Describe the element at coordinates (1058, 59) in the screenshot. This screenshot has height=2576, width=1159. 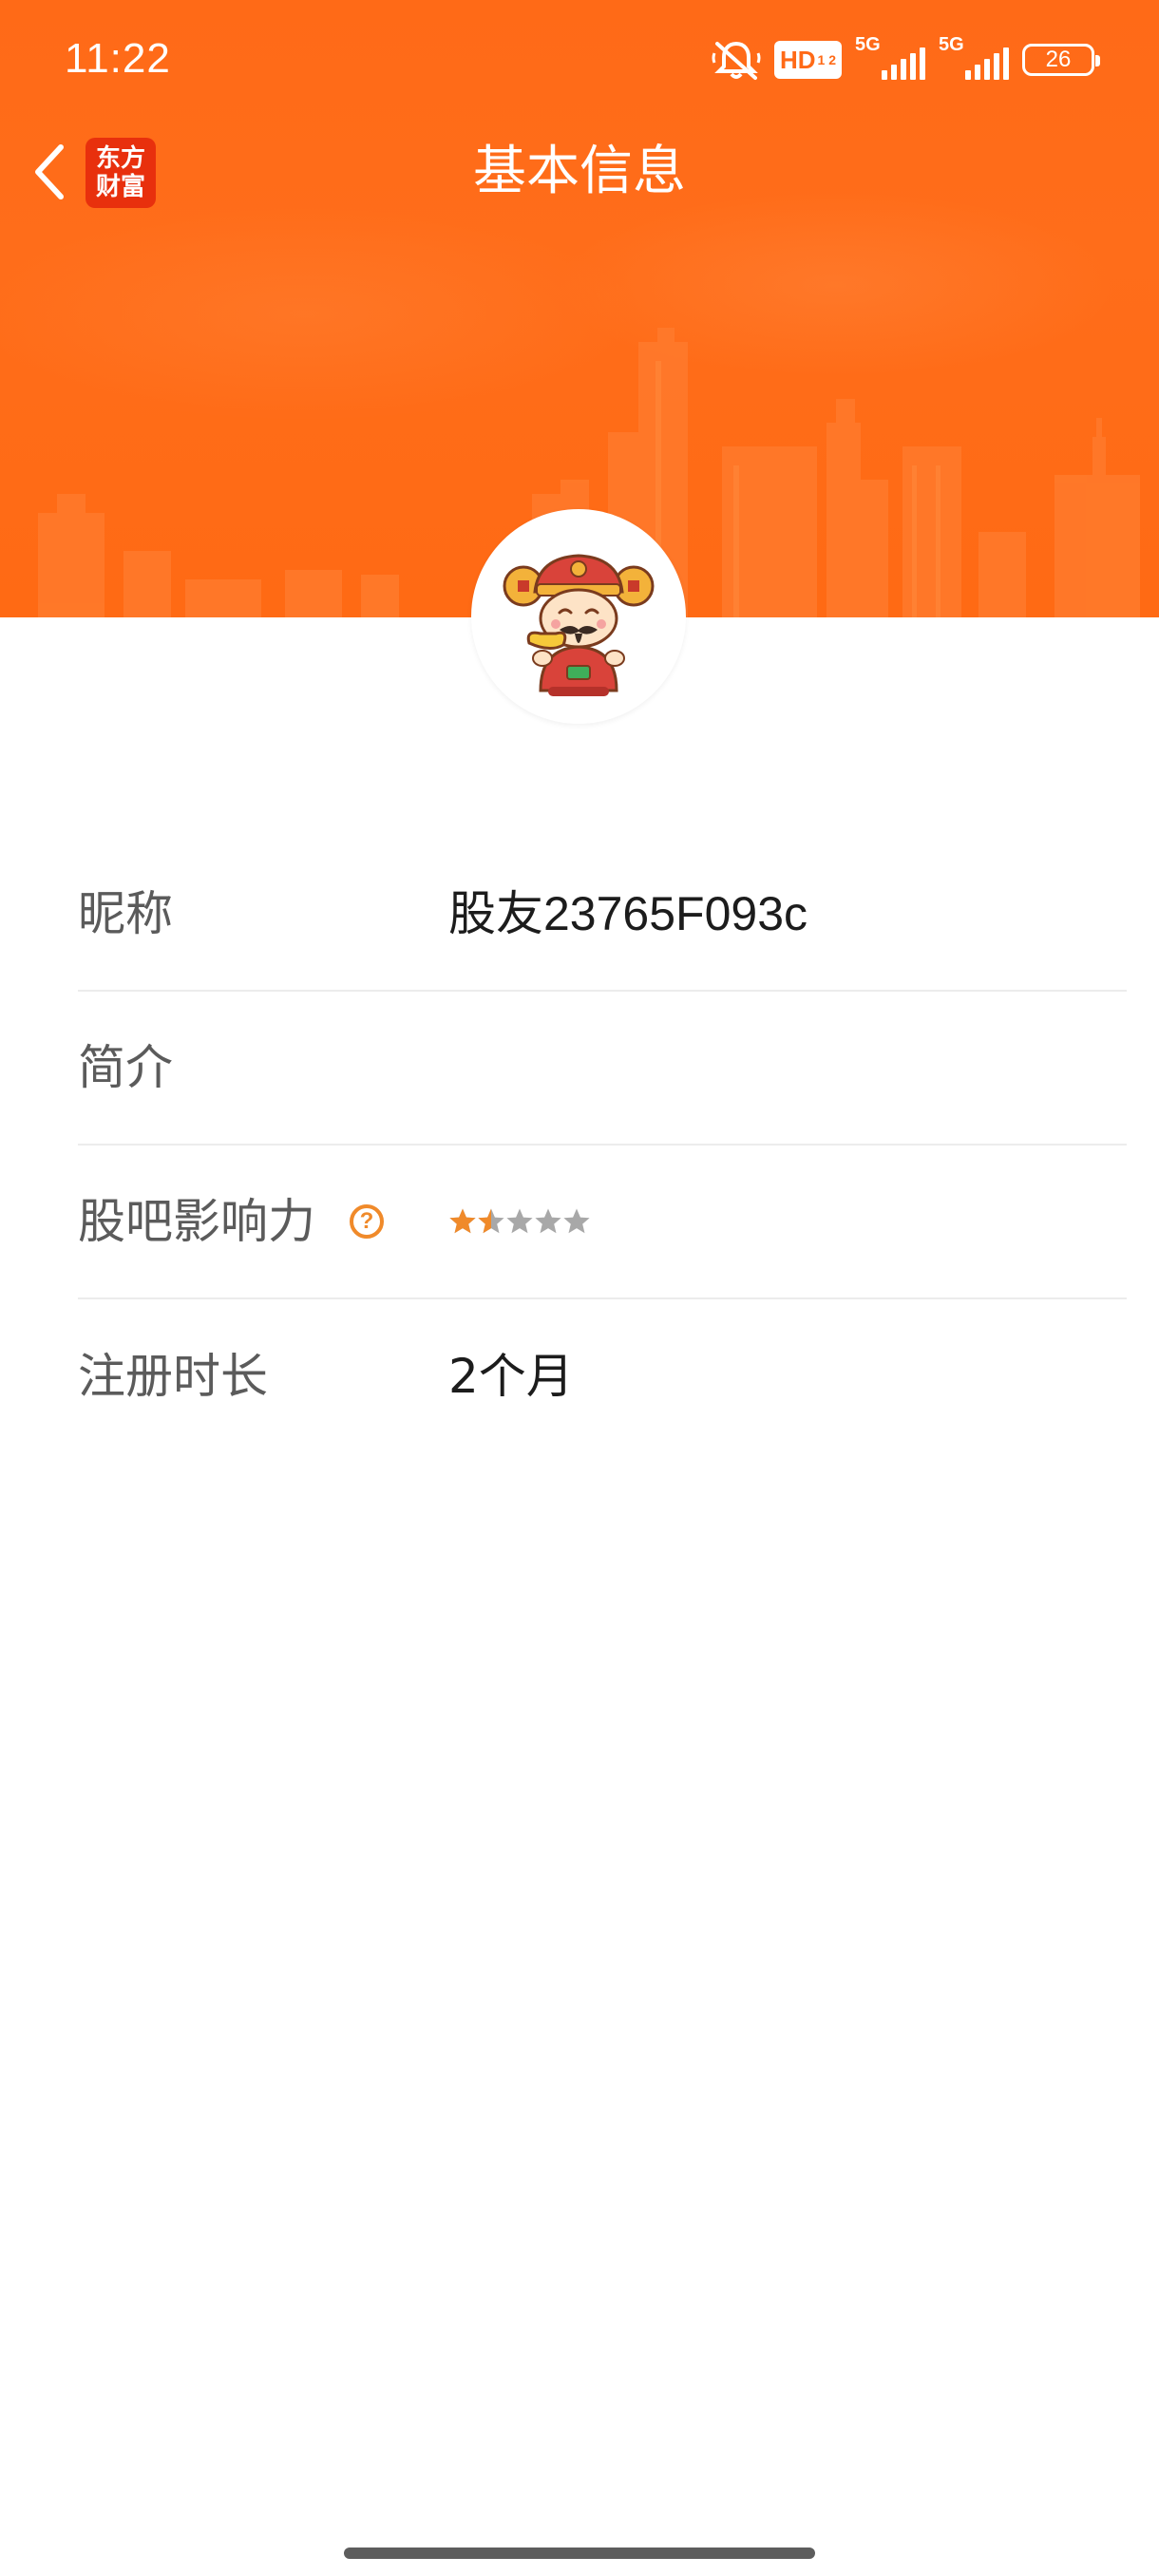
I see `battery-level: 26` at that location.